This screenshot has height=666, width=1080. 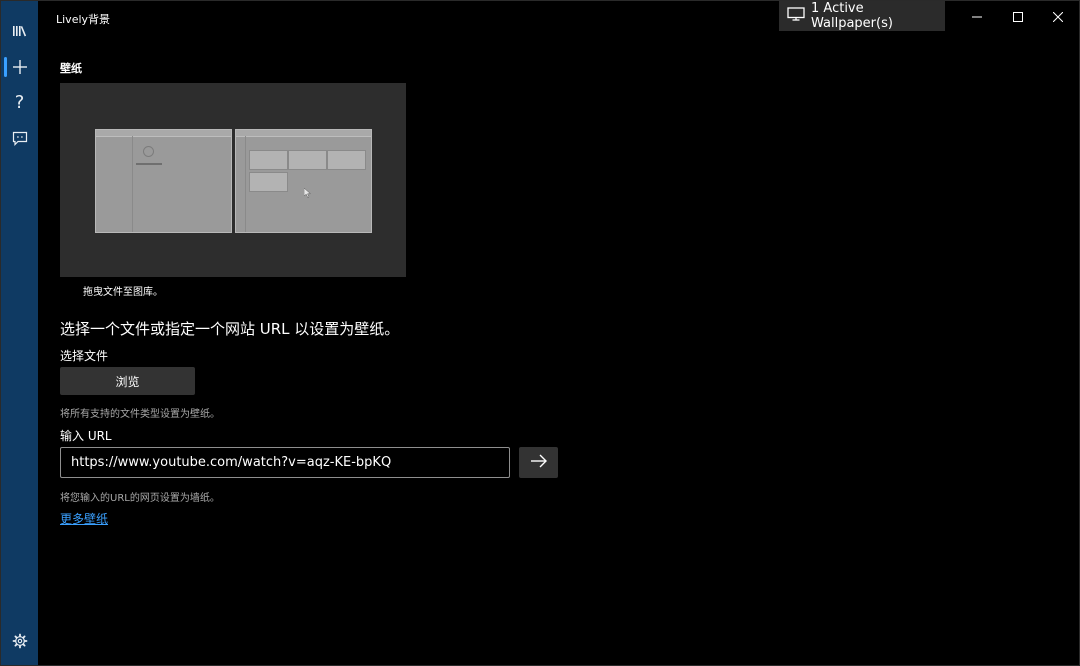 I want to click on sidebar-item-feedback, so click(x=19, y=138).